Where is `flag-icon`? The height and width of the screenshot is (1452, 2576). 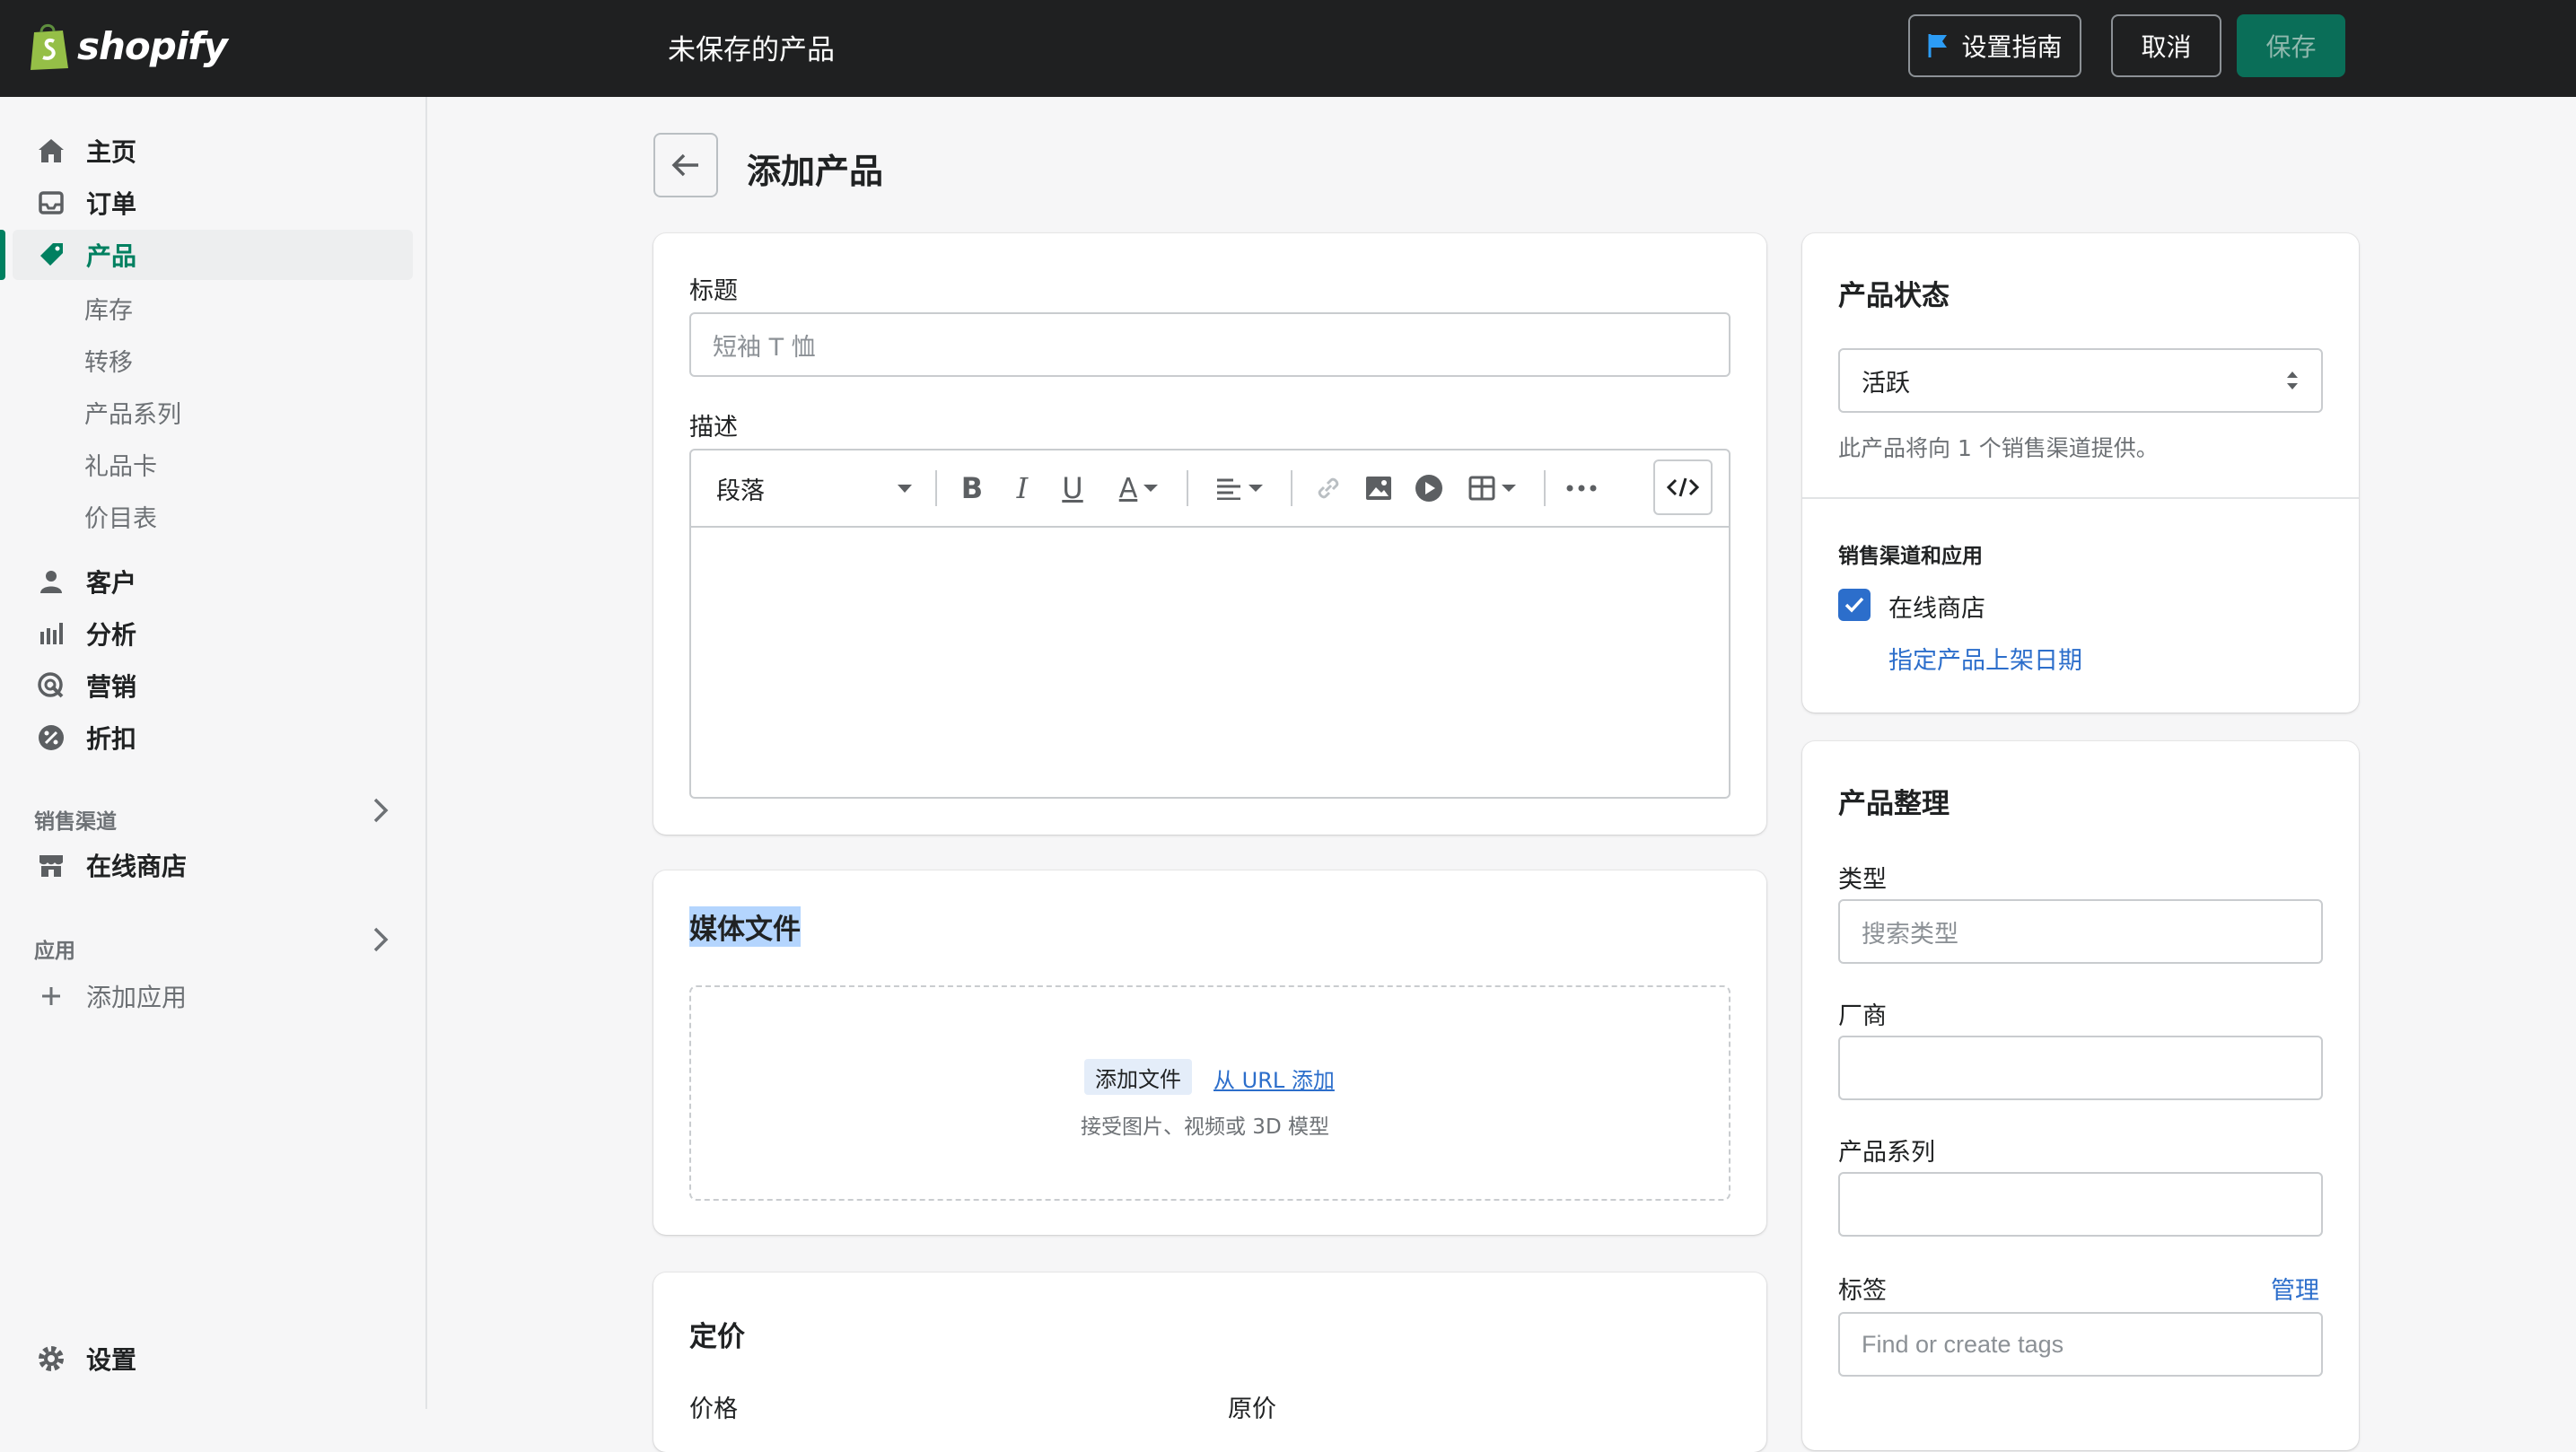
flag-icon is located at coordinates (1938, 46).